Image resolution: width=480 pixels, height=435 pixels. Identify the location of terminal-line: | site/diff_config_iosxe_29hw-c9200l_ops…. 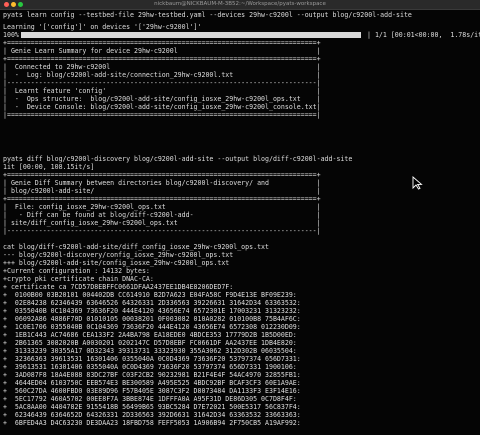
(162, 223).